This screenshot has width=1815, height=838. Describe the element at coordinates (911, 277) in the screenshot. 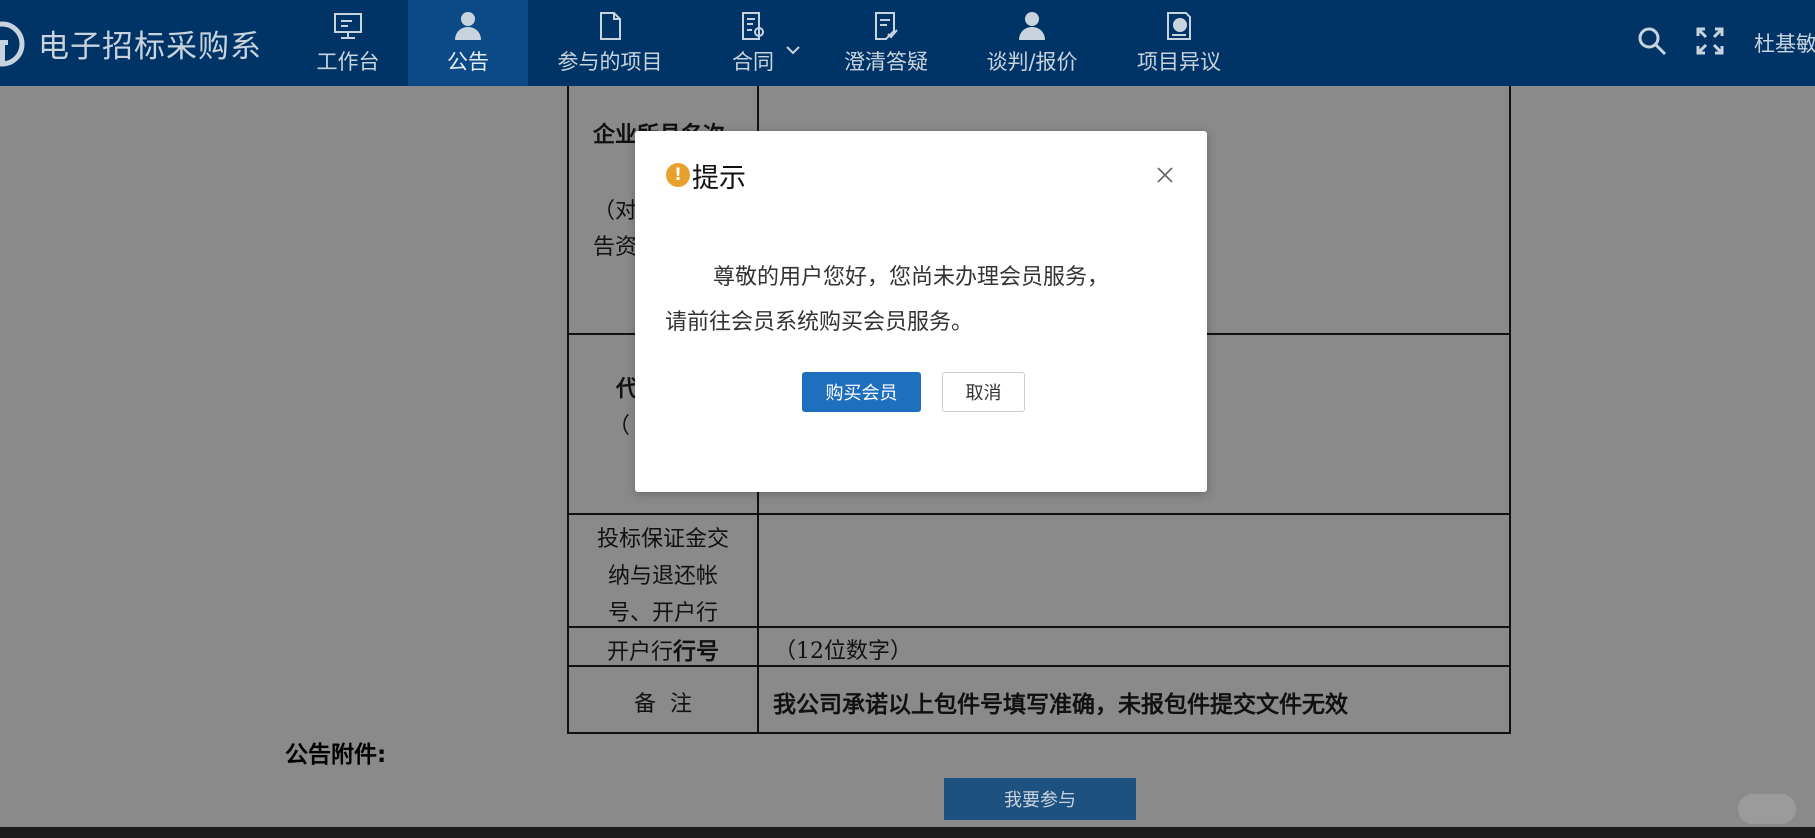

I see `dialog-message-line1: 尊敬的用户您好，您尚未办理会员服务，` at that location.